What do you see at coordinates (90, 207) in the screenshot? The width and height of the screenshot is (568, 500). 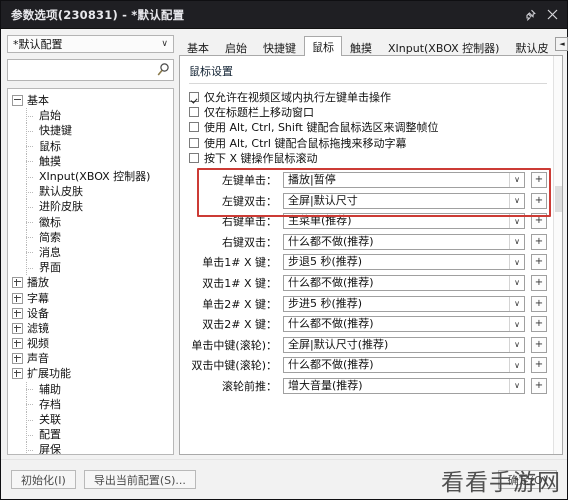 I see `tree-item: 进阶皮肤` at bounding box center [90, 207].